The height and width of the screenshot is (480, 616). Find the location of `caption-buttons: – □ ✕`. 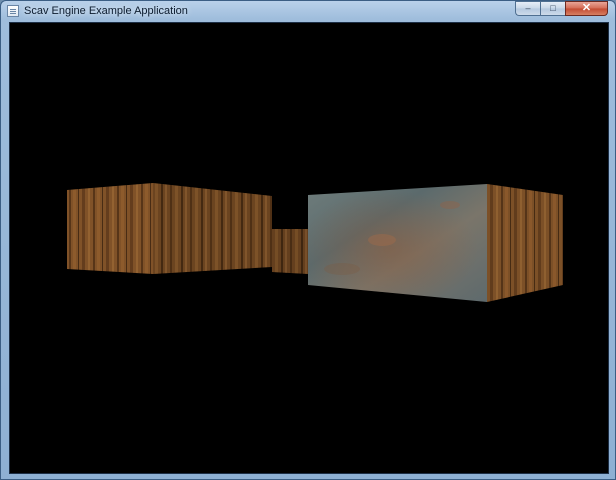

caption-buttons: – □ ✕ is located at coordinates (561, 8).